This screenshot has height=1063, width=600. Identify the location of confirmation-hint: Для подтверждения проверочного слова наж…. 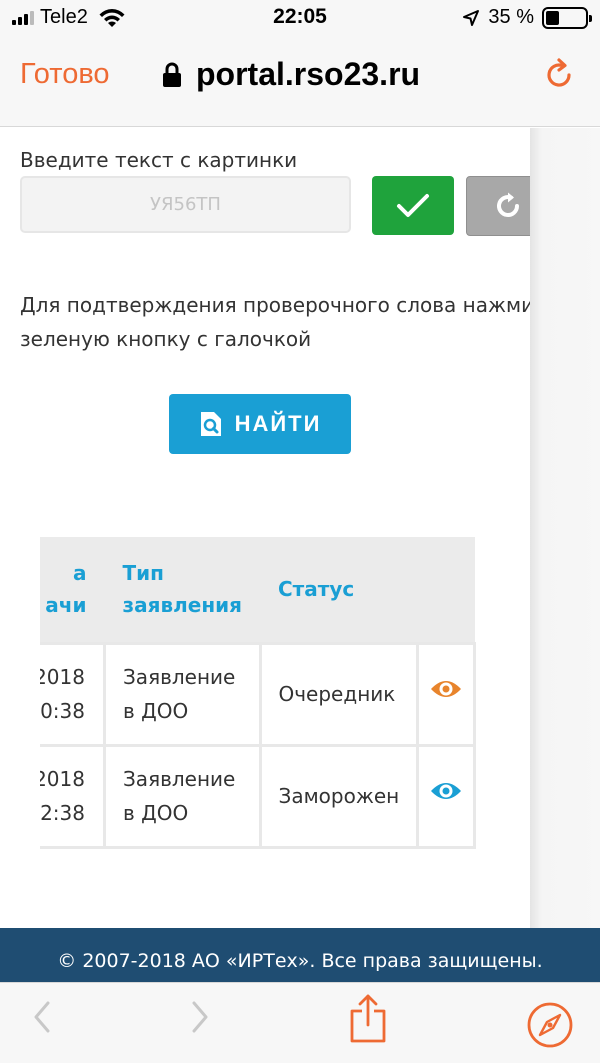
(289, 322).